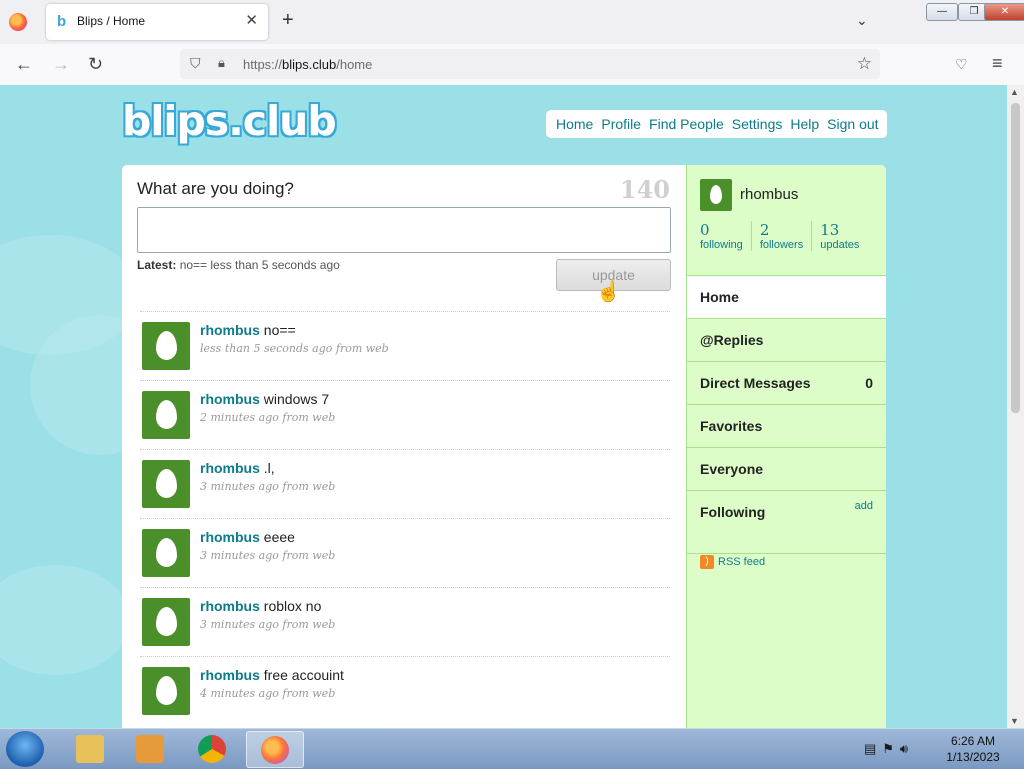  I want to click on taskbar-firefox, so click(275, 749).